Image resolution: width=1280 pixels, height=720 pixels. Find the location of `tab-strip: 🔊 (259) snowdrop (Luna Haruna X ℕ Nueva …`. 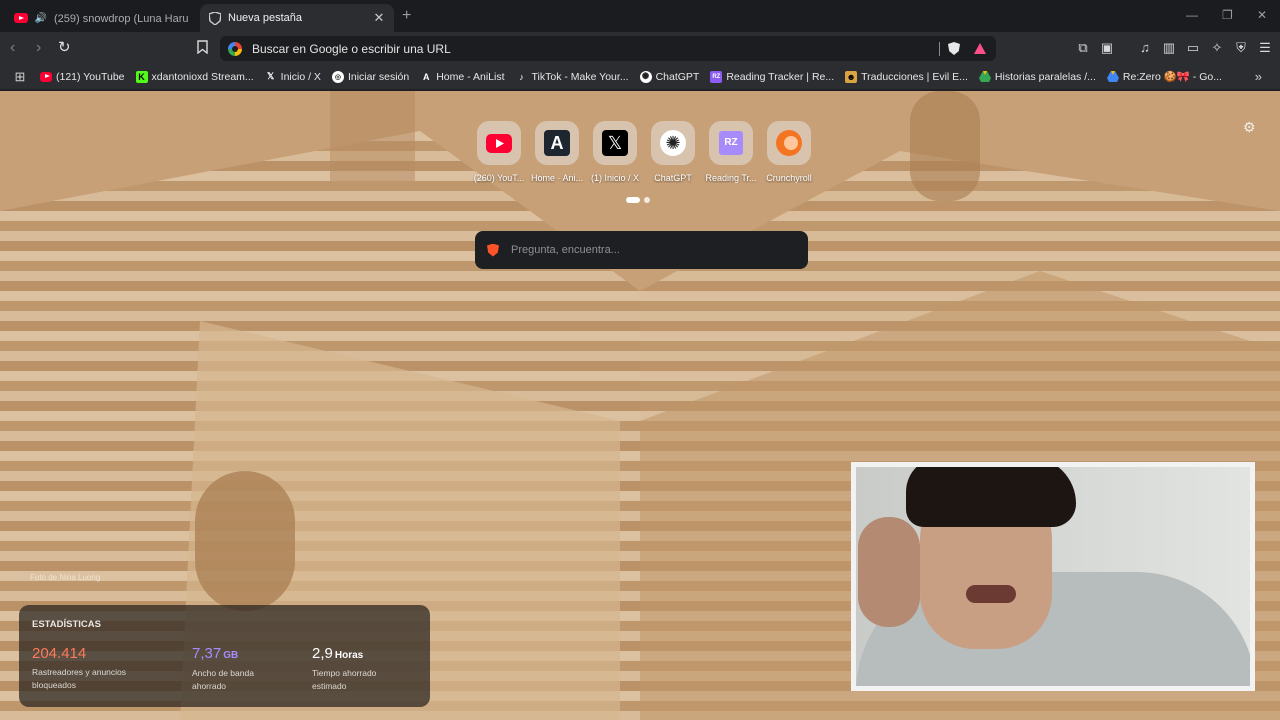

tab-strip: 🔊 (259) snowdrop (Luna Haruna X ℕ Nueva … is located at coordinates (640, 16).